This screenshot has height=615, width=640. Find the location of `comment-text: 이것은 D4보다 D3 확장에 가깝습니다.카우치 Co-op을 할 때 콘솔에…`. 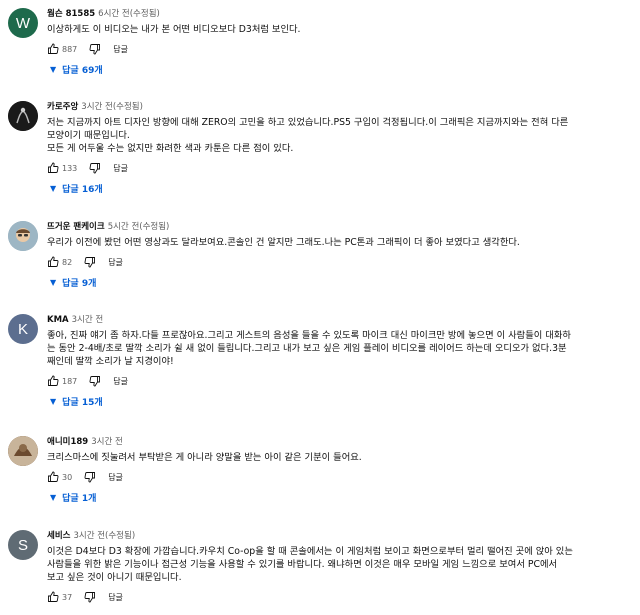

comment-text: 이것은 D4보다 D3 확장에 가깝습니다.카우치 Co-op을 할 때 콘솔에… is located at coordinates (339, 564).